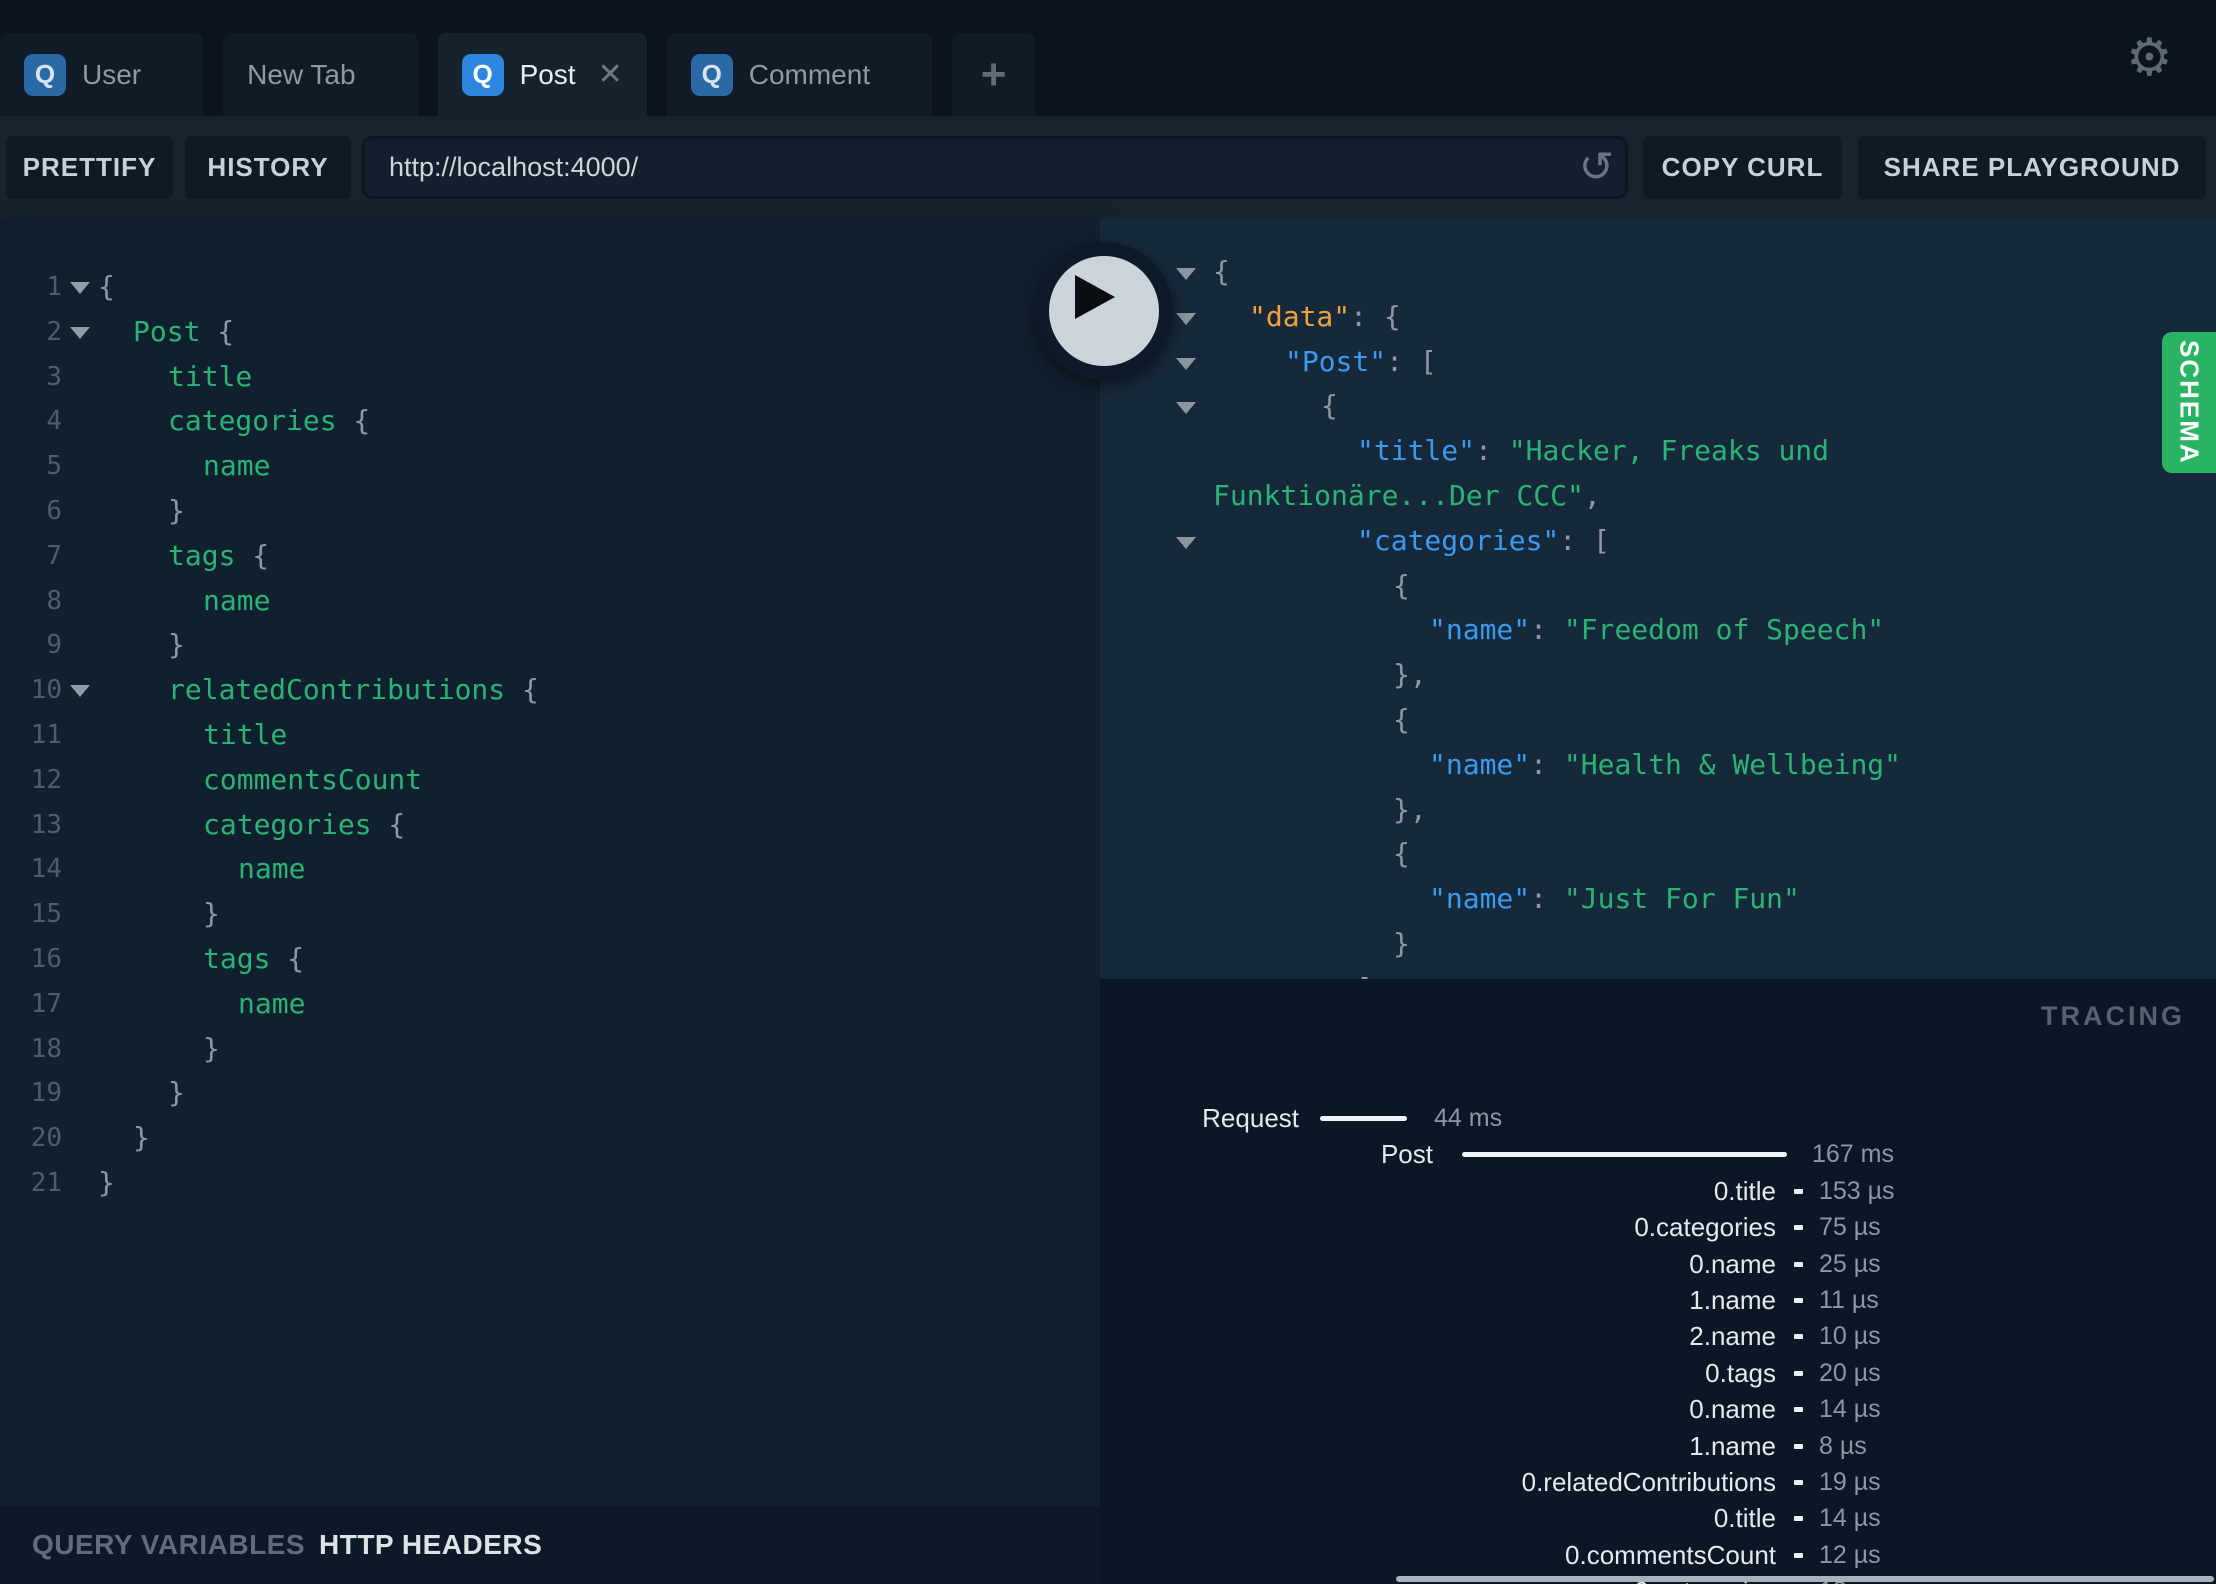 The height and width of the screenshot is (1584, 2216). What do you see at coordinates (46, 1003) in the screenshot?
I see `line-number: 17` at bounding box center [46, 1003].